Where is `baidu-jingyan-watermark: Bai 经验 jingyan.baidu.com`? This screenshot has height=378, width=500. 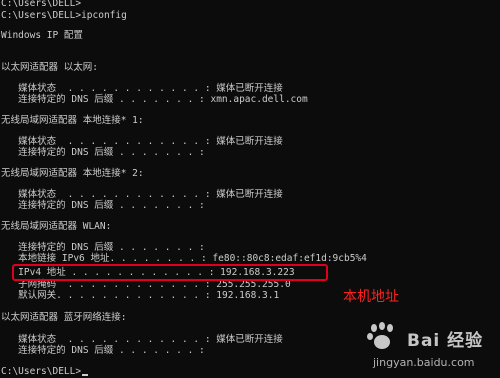 baidu-jingyan-watermark: Bai 经验 jingyan.baidu.com is located at coordinates (432, 348).